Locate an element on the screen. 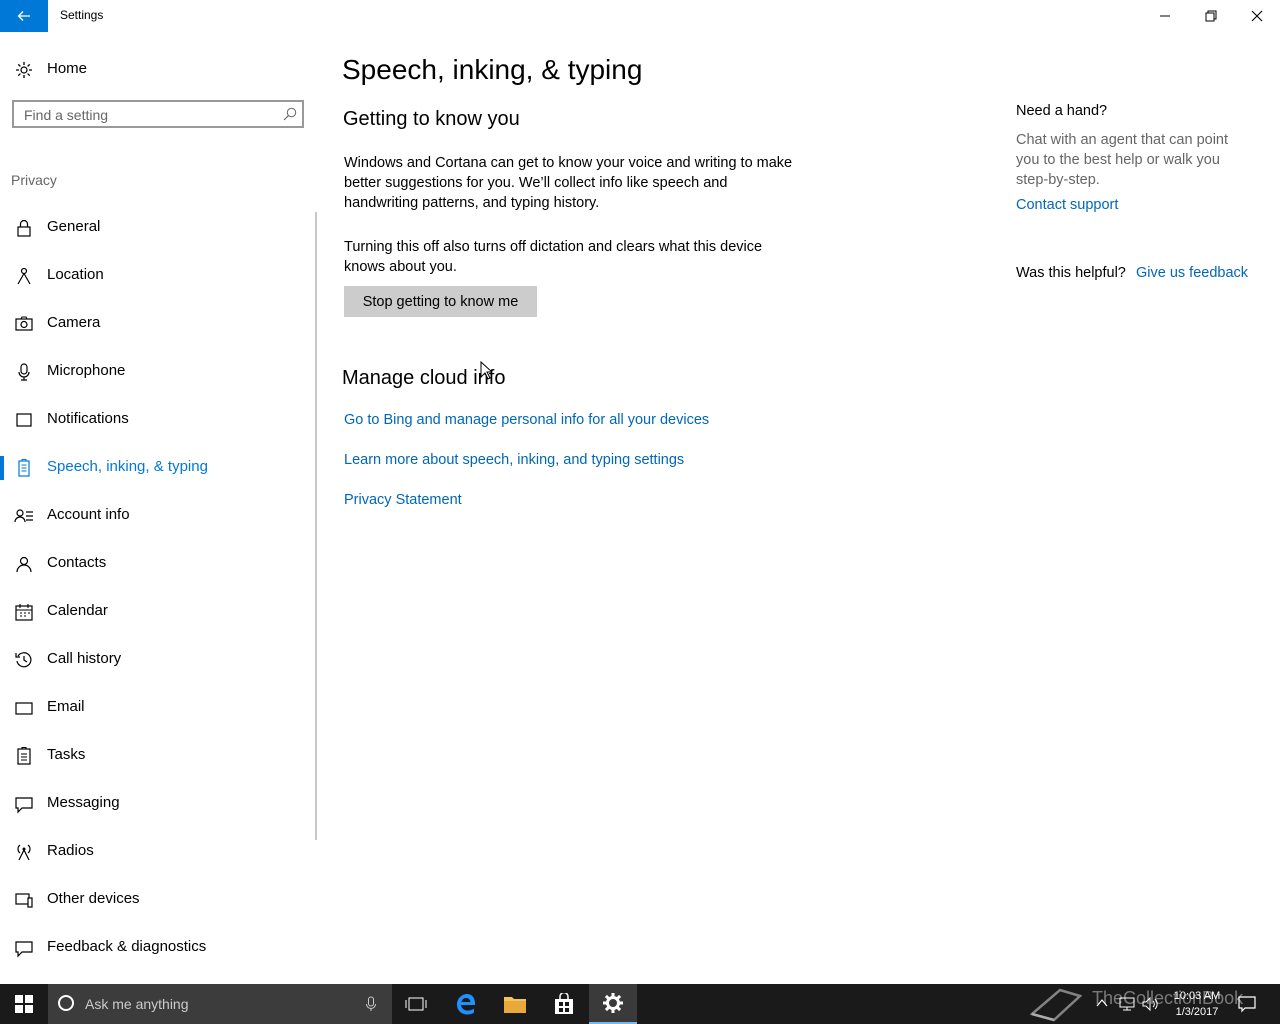 The height and width of the screenshot is (1024, 1280). email-icon is located at coordinates (24, 708).